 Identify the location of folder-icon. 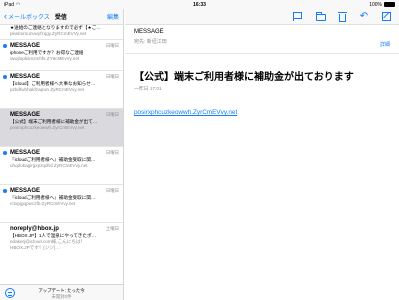
(321, 16).